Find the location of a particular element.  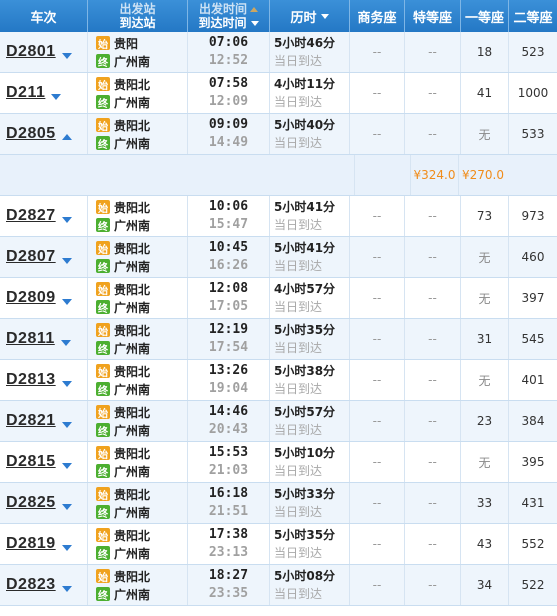

business-seat-cell: -- is located at coordinates (377, 503).